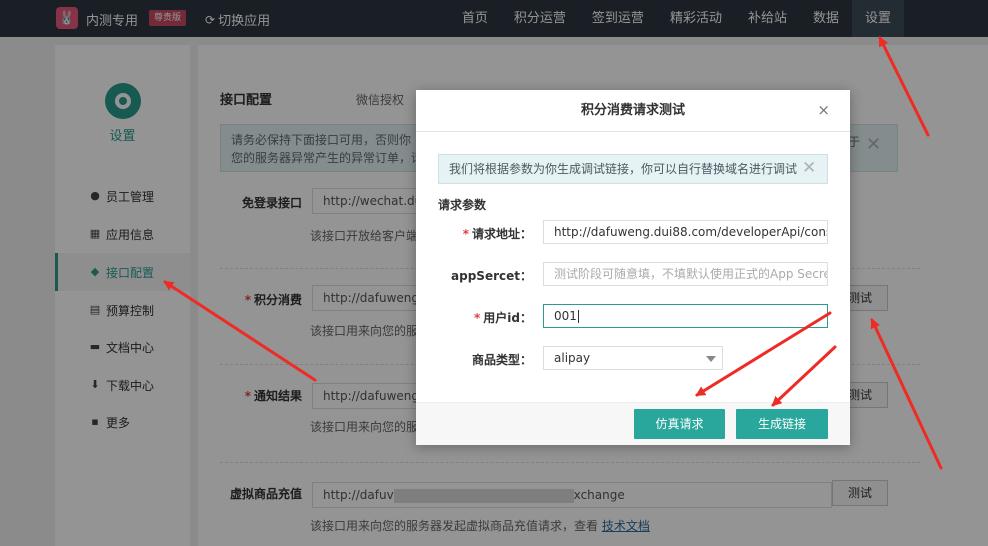 The height and width of the screenshot is (546, 988). Describe the element at coordinates (633, 169) in the screenshot. I see `modal-tip-banner: 我们将根据参数为你生成调试链接，你可以自行替换域名进行调试` at that location.